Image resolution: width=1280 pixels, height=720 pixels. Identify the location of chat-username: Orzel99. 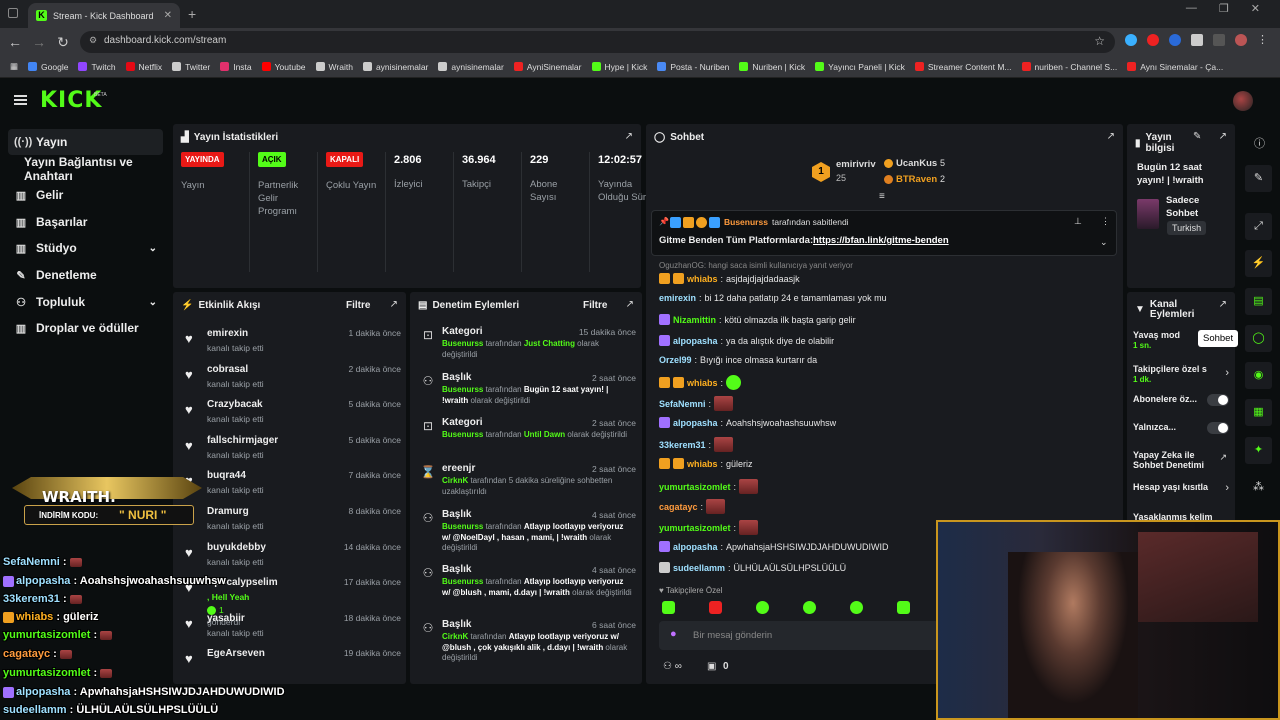
(675, 360).